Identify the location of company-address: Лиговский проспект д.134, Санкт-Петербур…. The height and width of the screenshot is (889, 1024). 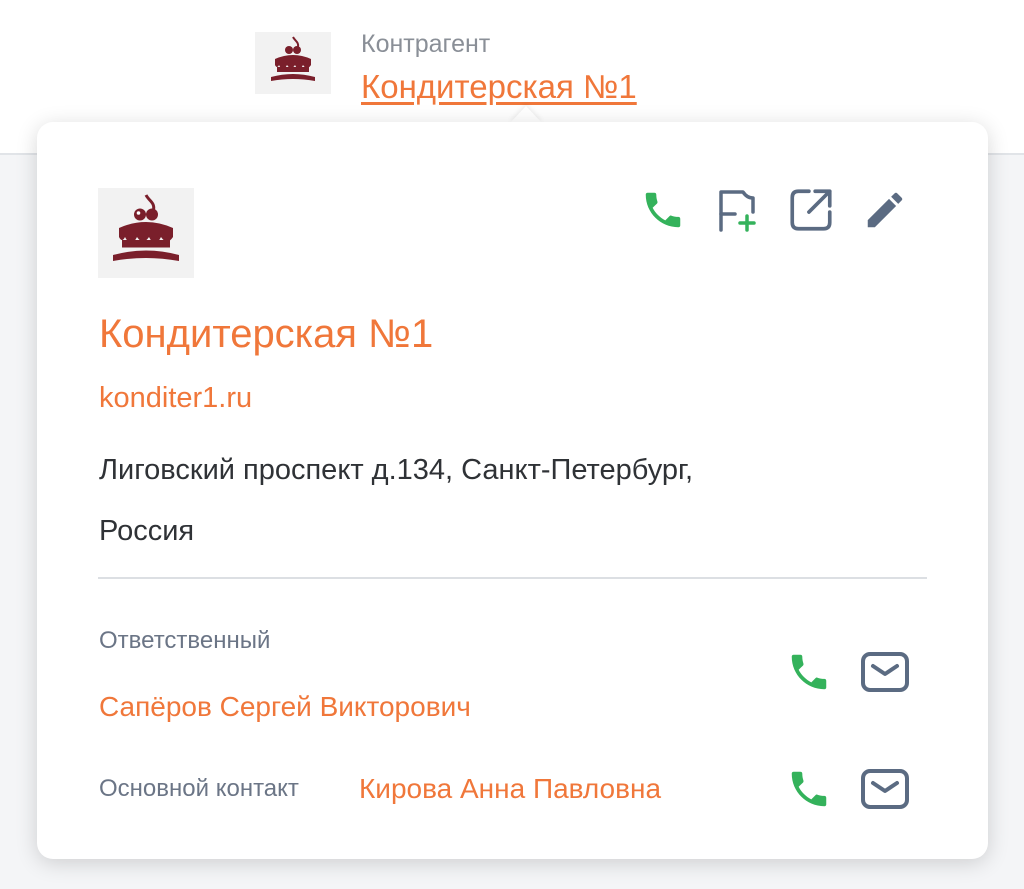
(479, 501).